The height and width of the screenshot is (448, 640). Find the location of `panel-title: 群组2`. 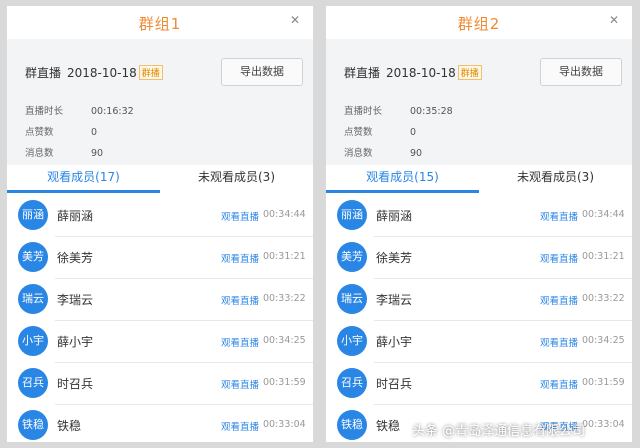

panel-title: 群组2 is located at coordinates (479, 24).